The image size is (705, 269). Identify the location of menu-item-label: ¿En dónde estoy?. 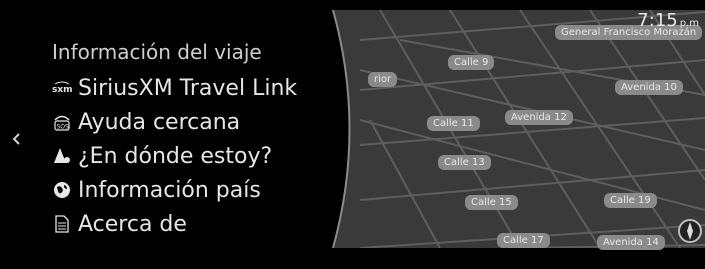
(175, 156).